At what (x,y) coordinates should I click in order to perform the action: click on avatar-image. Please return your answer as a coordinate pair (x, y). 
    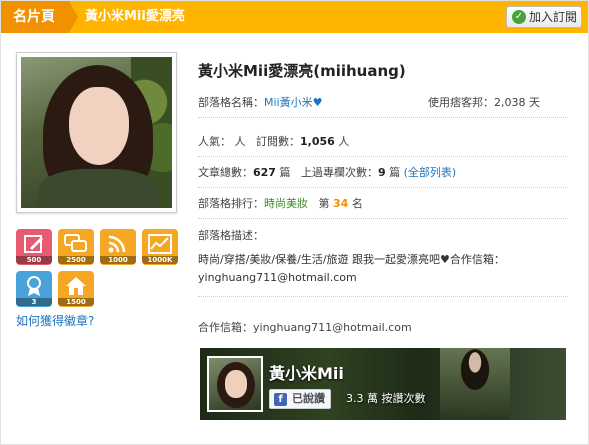
    Looking at the image, I should click on (96, 132).